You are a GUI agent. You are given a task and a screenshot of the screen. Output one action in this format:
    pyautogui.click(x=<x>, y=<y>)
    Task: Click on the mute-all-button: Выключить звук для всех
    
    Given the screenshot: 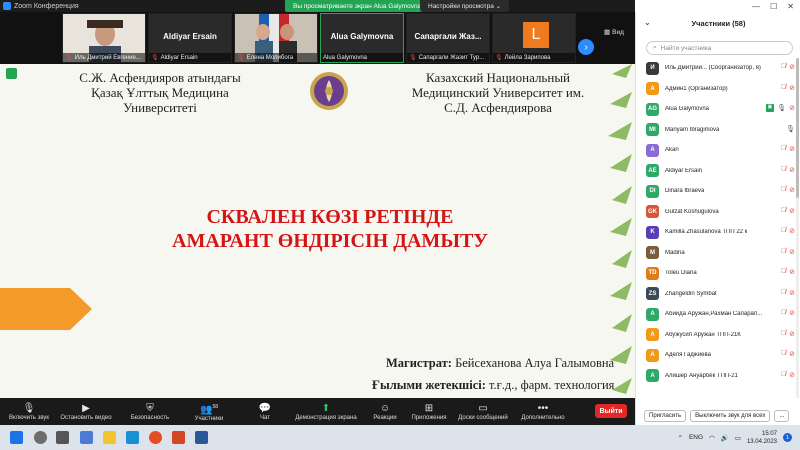 What is the action you would take?
    pyautogui.click(x=730, y=415)
    